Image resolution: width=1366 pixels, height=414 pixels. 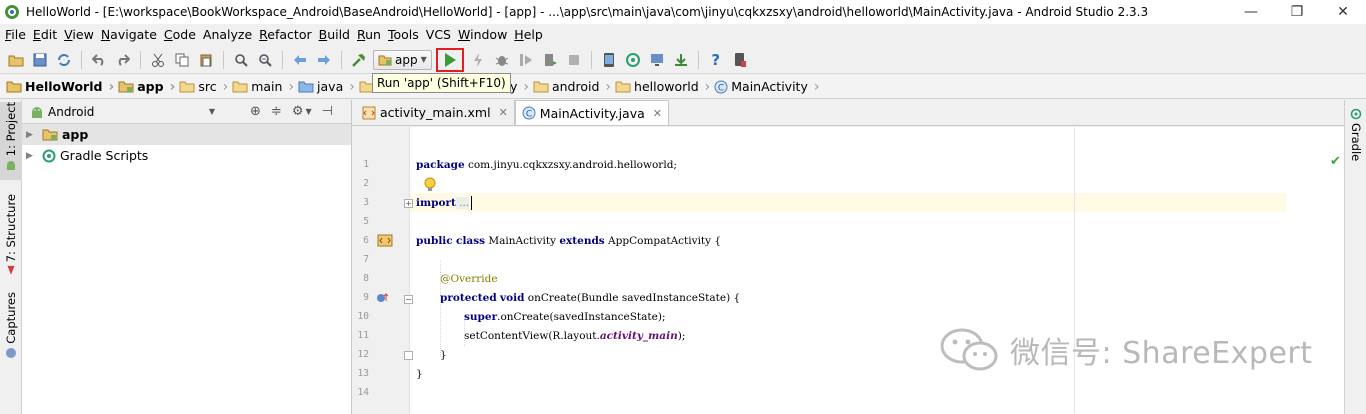 I want to click on run-config-select: app ▼, so click(x=402, y=59).